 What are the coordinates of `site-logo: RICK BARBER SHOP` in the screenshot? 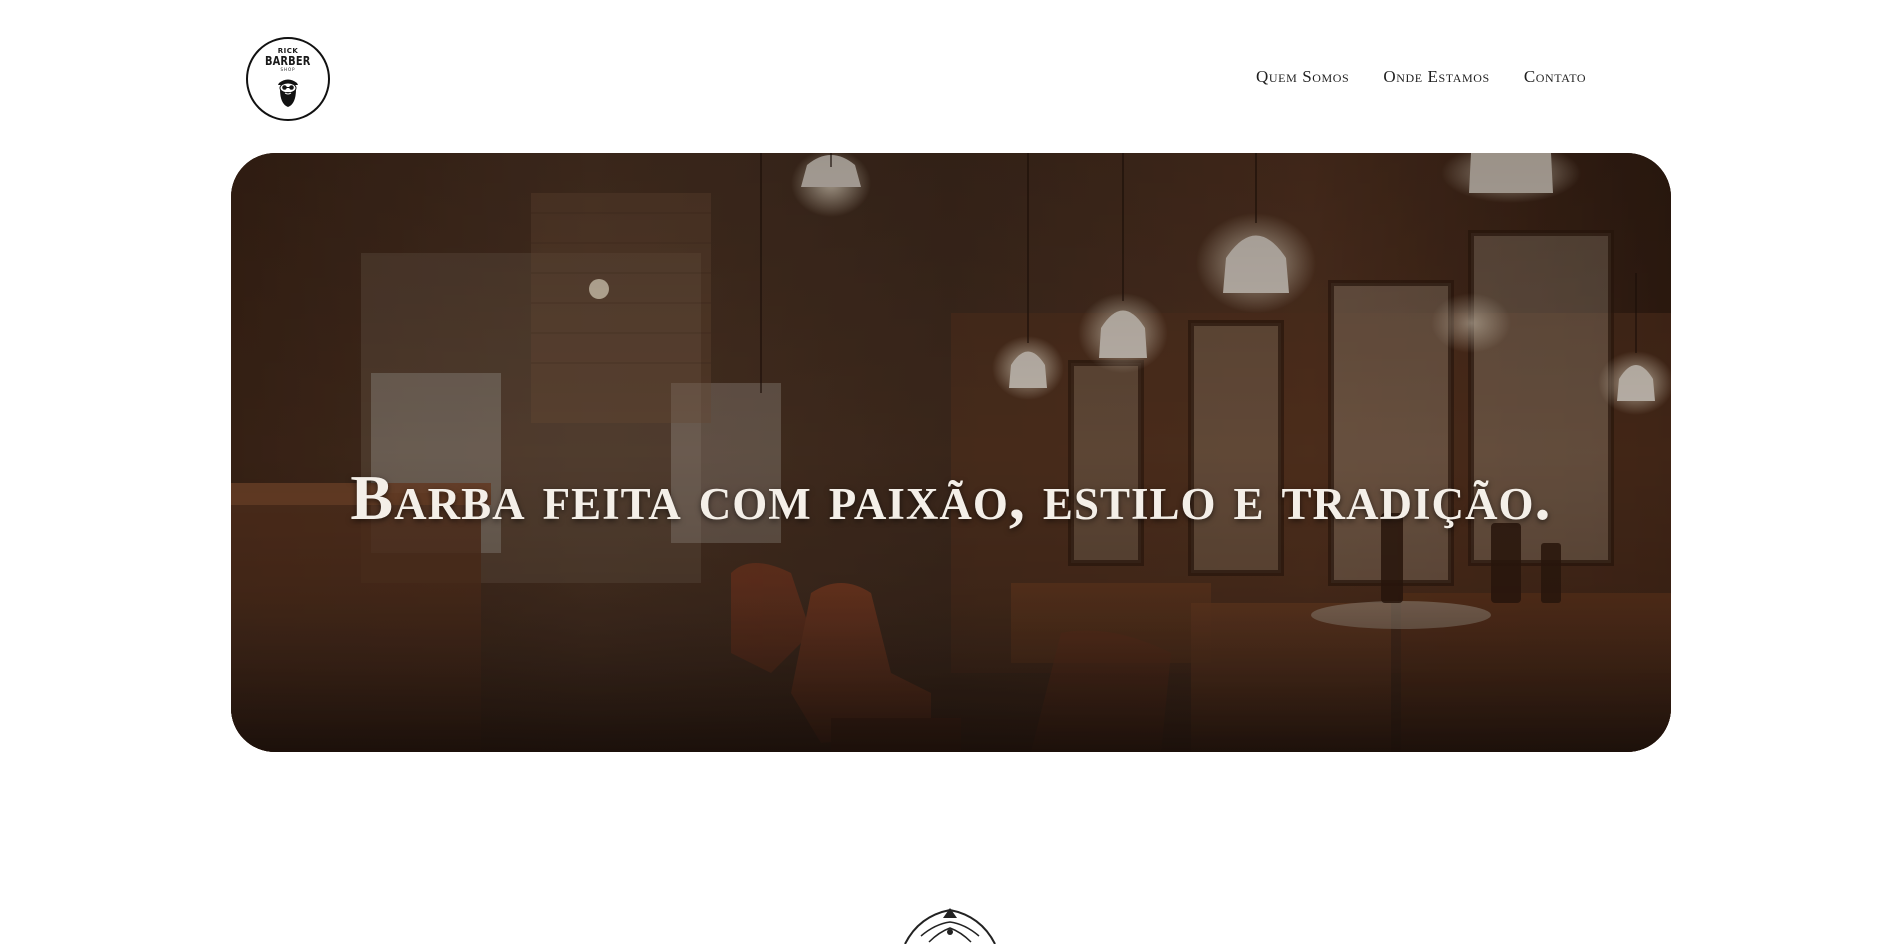 It's located at (288, 79).